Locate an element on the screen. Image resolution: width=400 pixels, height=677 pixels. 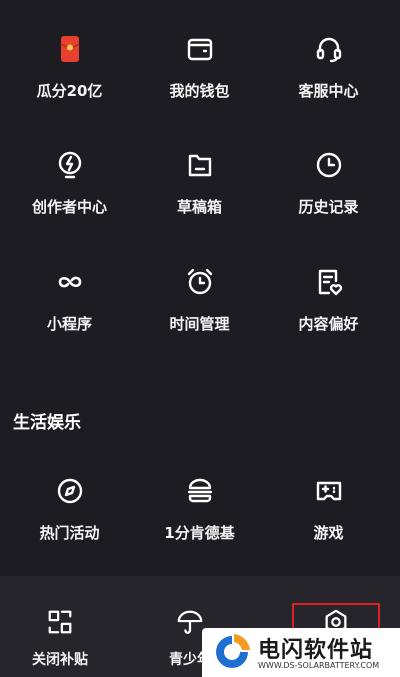
folder-icon is located at coordinates (200, 165).